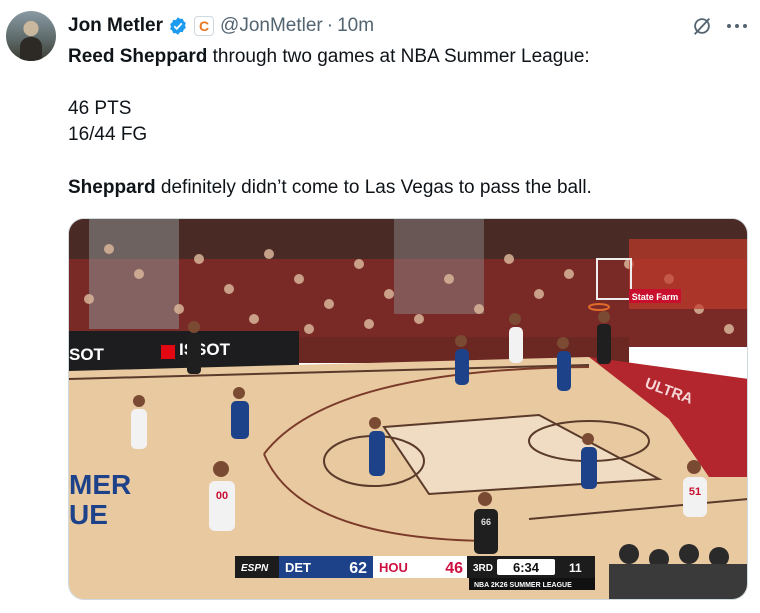 Image resolution: width=760 pixels, height=613 pixels. Describe the element at coordinates (87, 354) in the screenshot. I see `ad-board-left: SOT` at that location.